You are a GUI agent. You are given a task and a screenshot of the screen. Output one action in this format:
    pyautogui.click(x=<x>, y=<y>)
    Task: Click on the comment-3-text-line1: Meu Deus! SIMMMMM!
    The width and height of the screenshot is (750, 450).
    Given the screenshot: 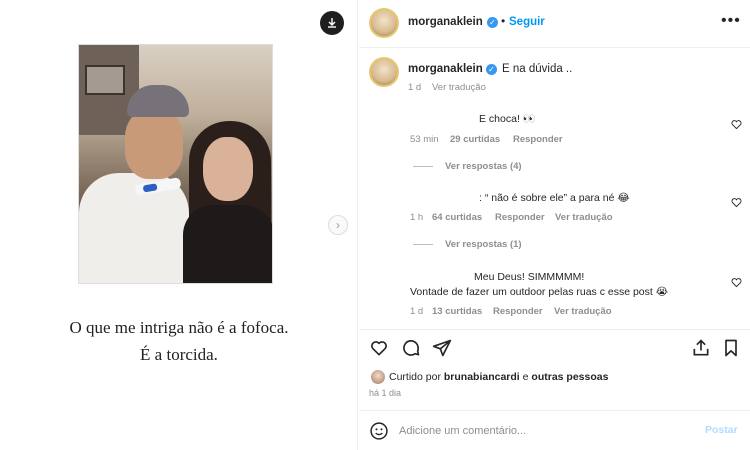 What is the action you would take?
    pyautogui.click(x=529, y=277)
    